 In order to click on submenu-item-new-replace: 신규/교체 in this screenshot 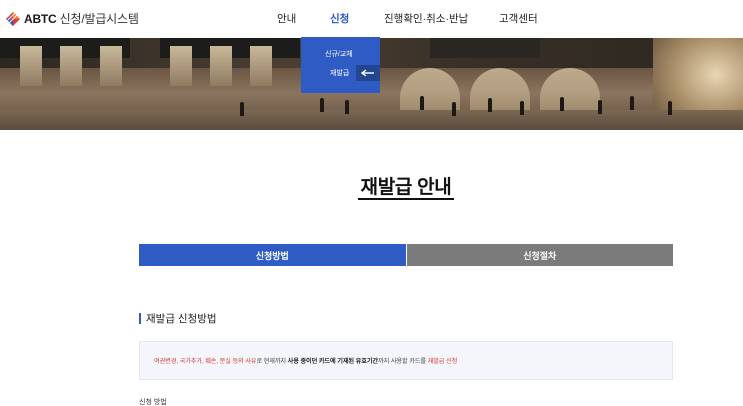, I will do `click(339, 54)`.